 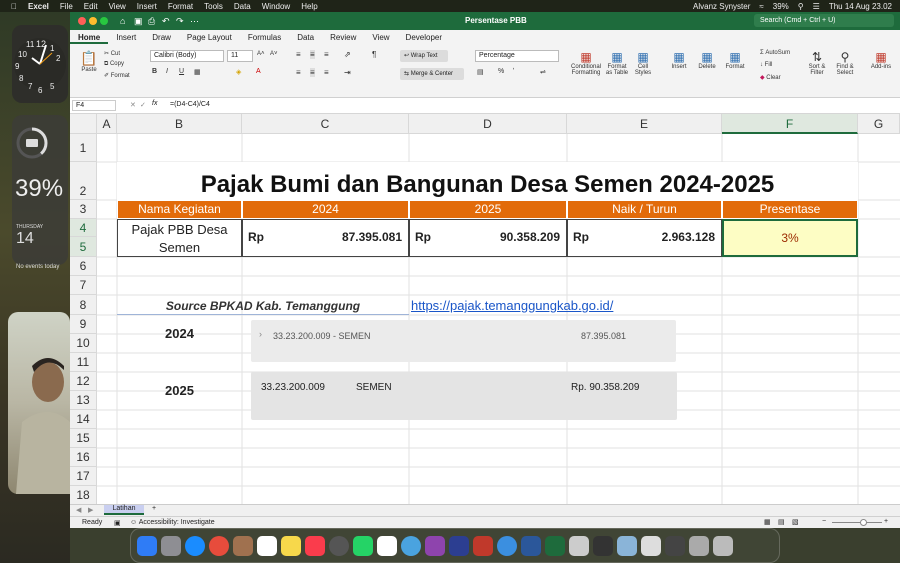 What do you see at coordinates (83, 362) in the screenshot?
I see `row-header-11: 11` at bounding box center [83, 362].